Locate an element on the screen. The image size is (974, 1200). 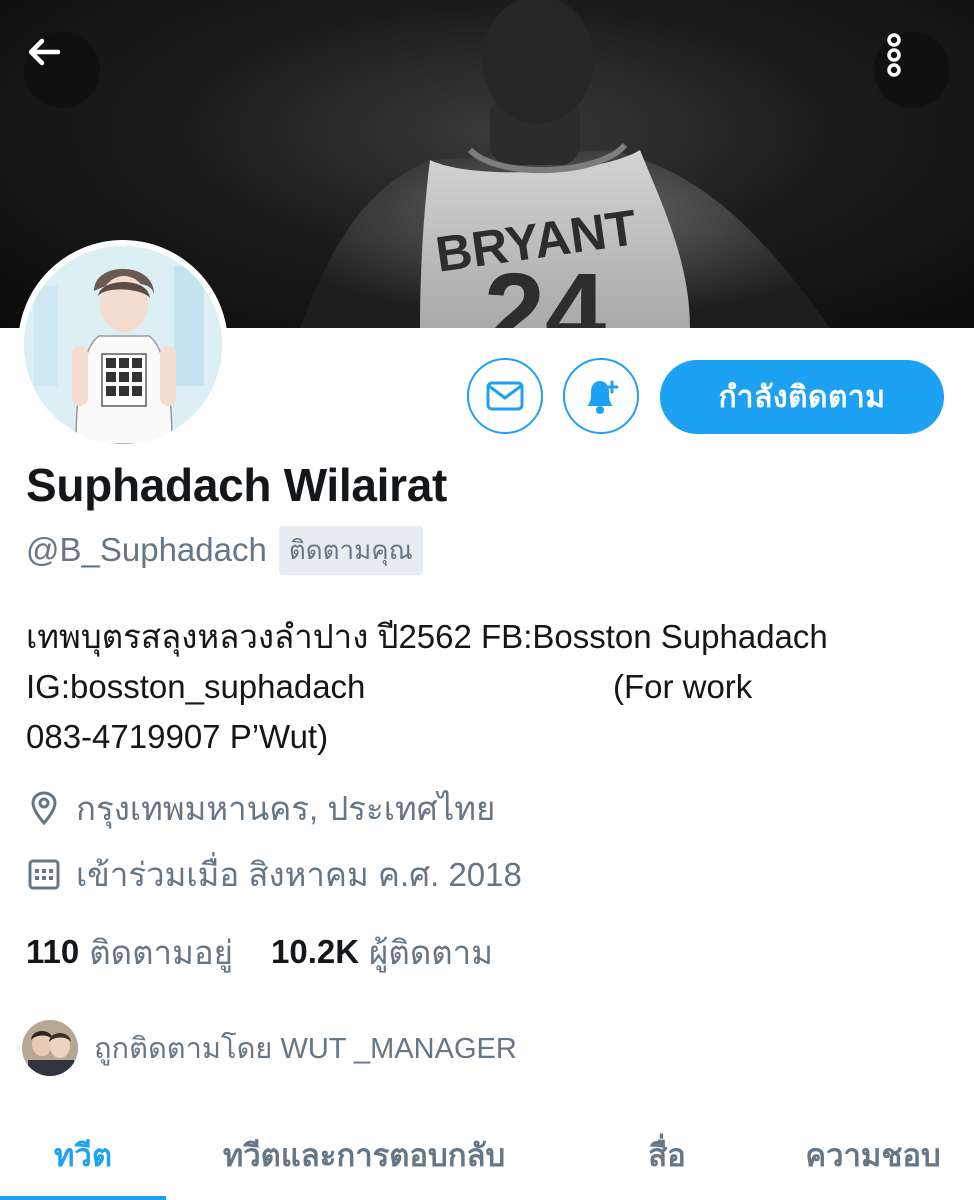
tab-tweets-and-replies: ทวีตและการตอบกลับ is located at coordinates (364, 1155).